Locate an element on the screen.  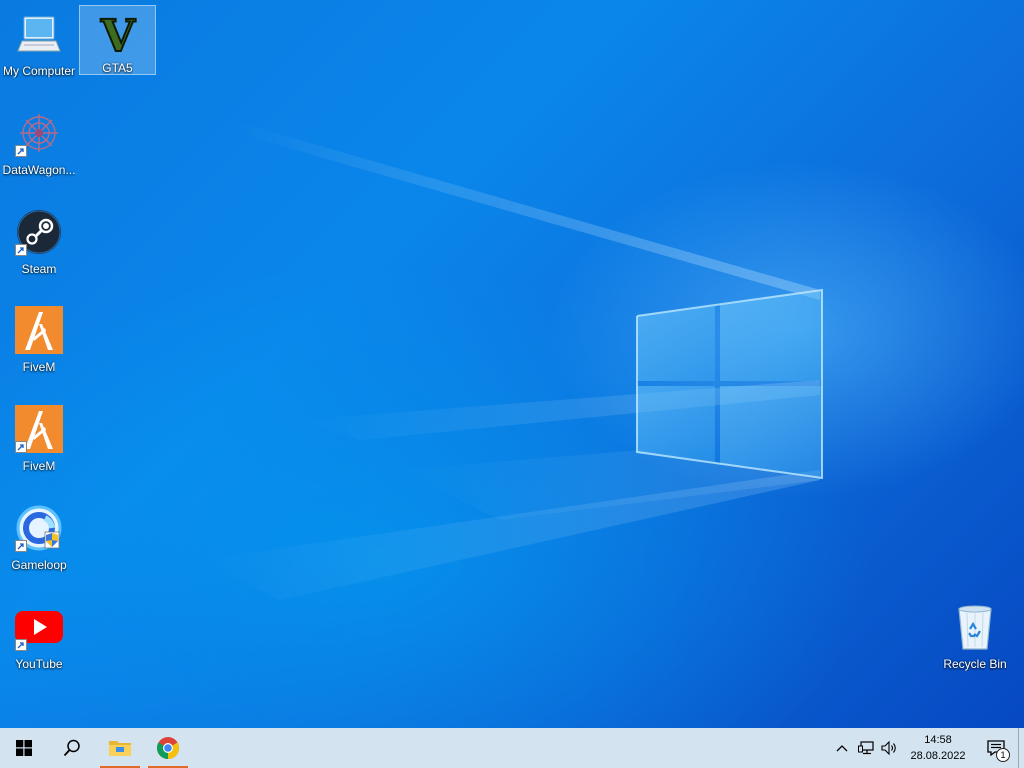
search-icon is located at coordinates (71, 748).